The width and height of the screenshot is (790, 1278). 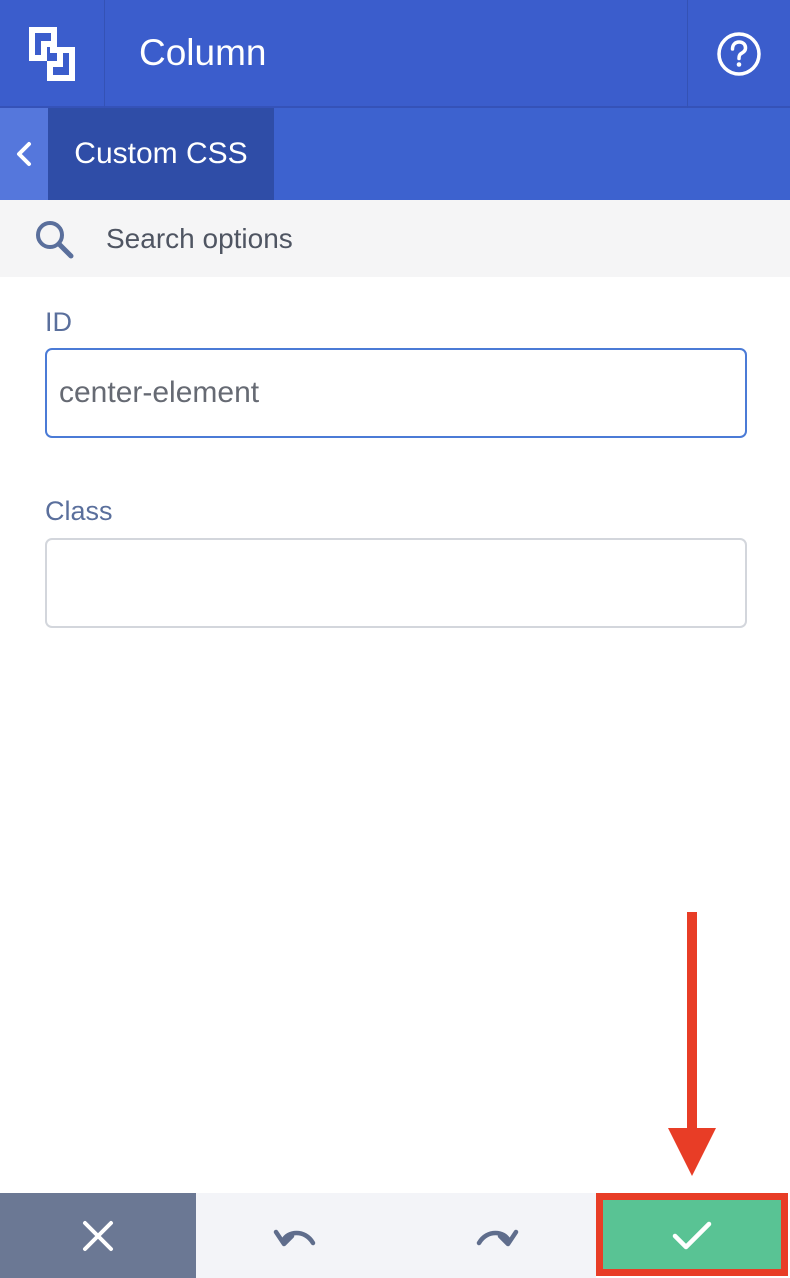 I want to click on builder-logo-icon, so click(x=52, y=54).